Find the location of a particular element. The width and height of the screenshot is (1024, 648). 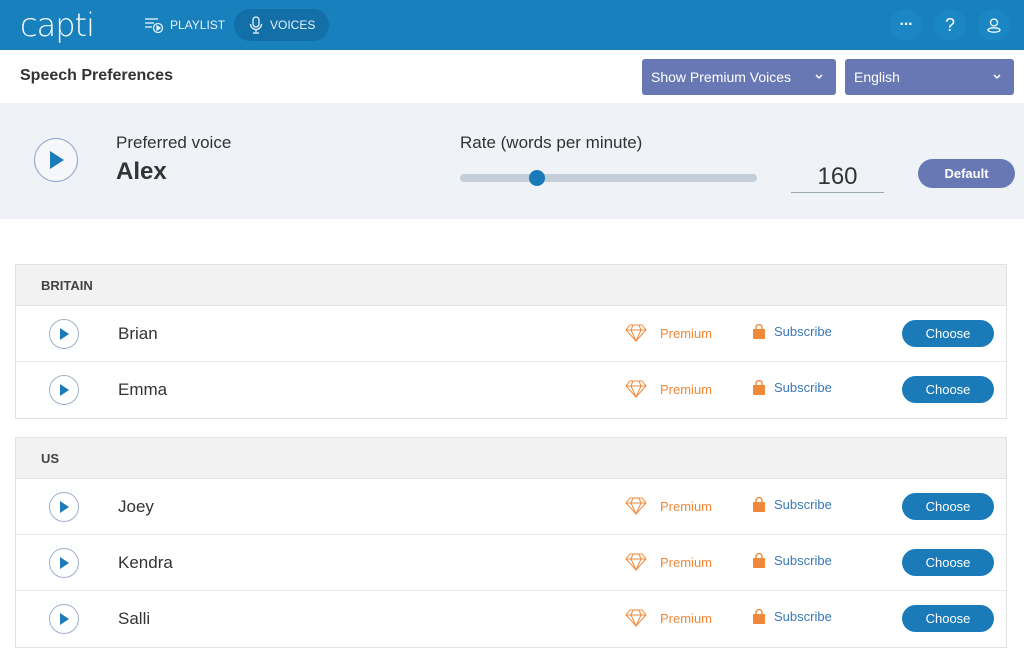

nav-playlist-label: PLAYLIST is located at coordinates (198, 25).